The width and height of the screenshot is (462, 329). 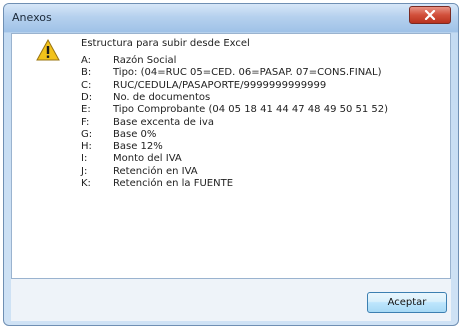 I want to click on message-heading: Estructura para subir desde Excel, so click(x=165, y=43).